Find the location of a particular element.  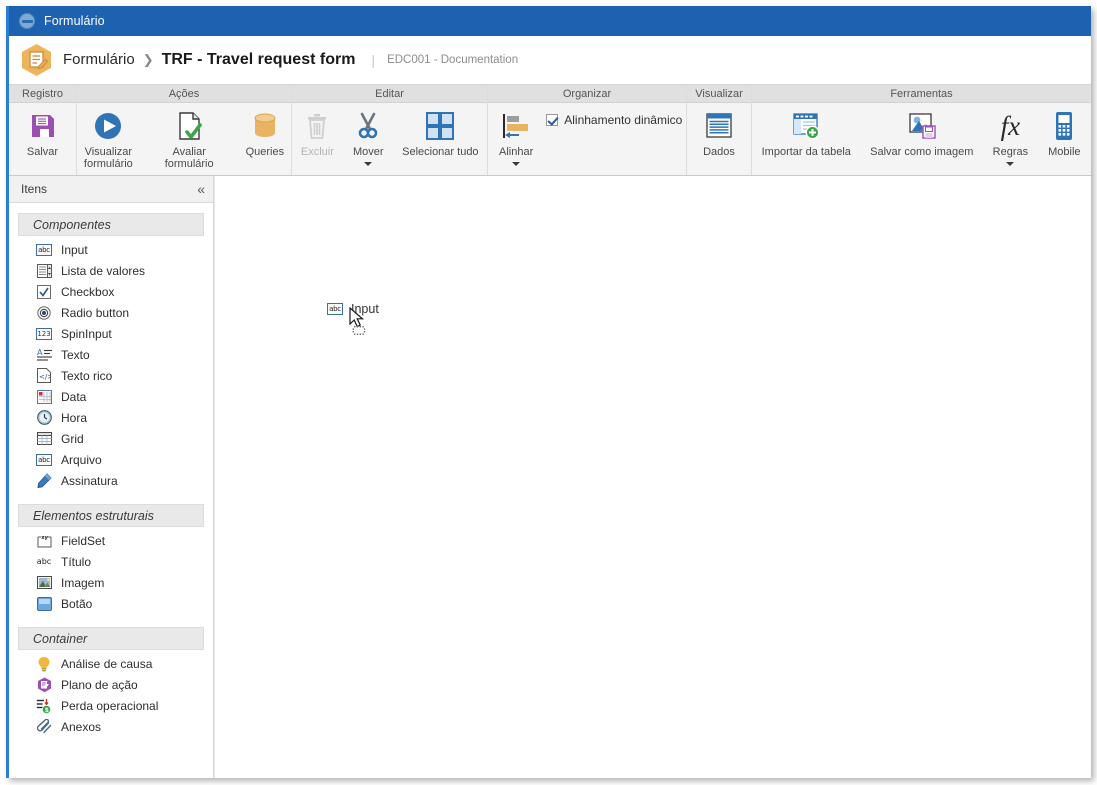

save-as-image-button: Salvar como imagem is located at coordinates (921, 133).